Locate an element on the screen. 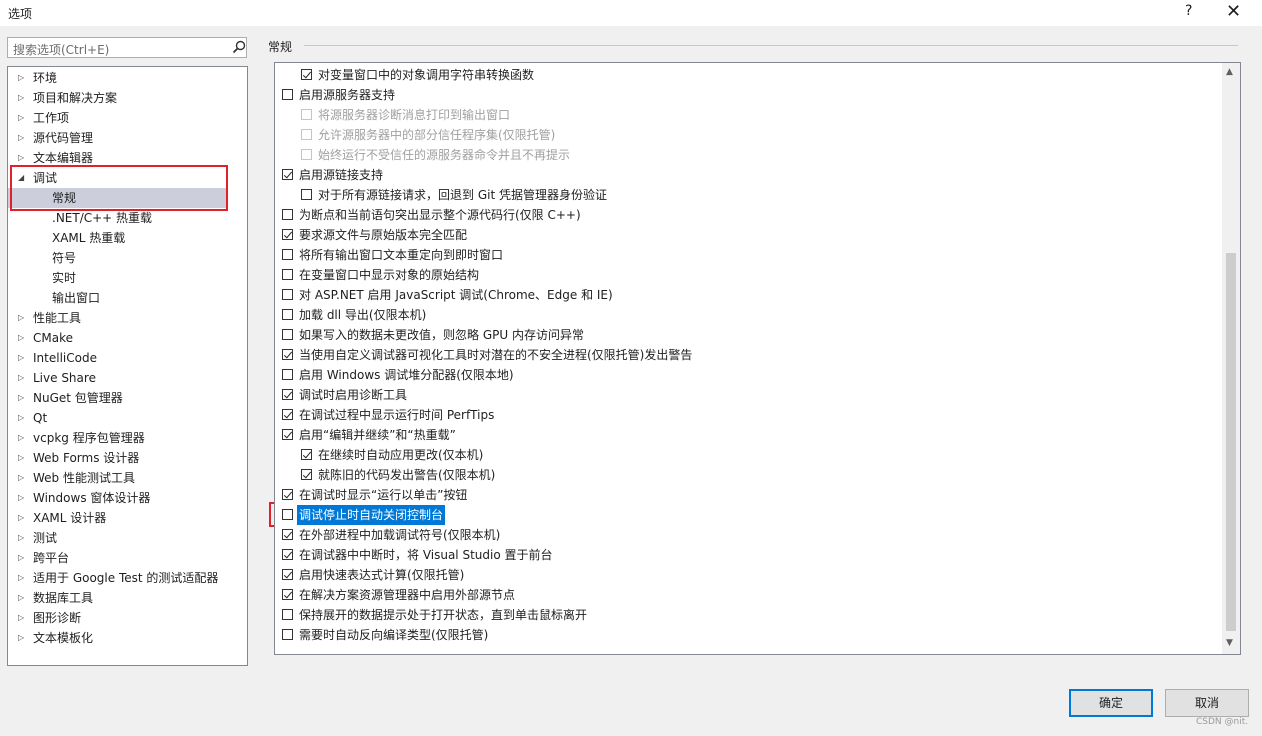 This screenshot has height=736, width=1262. watermark: CSDN @nit. is located at coordinates (1222, 722).